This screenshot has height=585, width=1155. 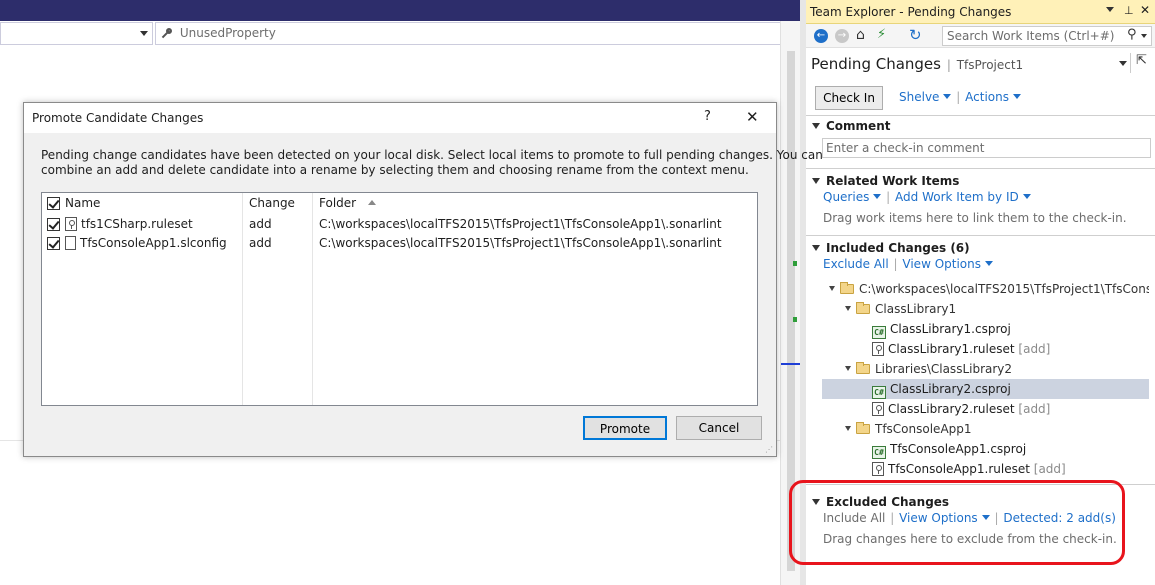 What do you see at coordinates (53, 204) in the screenshot?
I see `select-all-checkbox` at bounding box center [53, 204].